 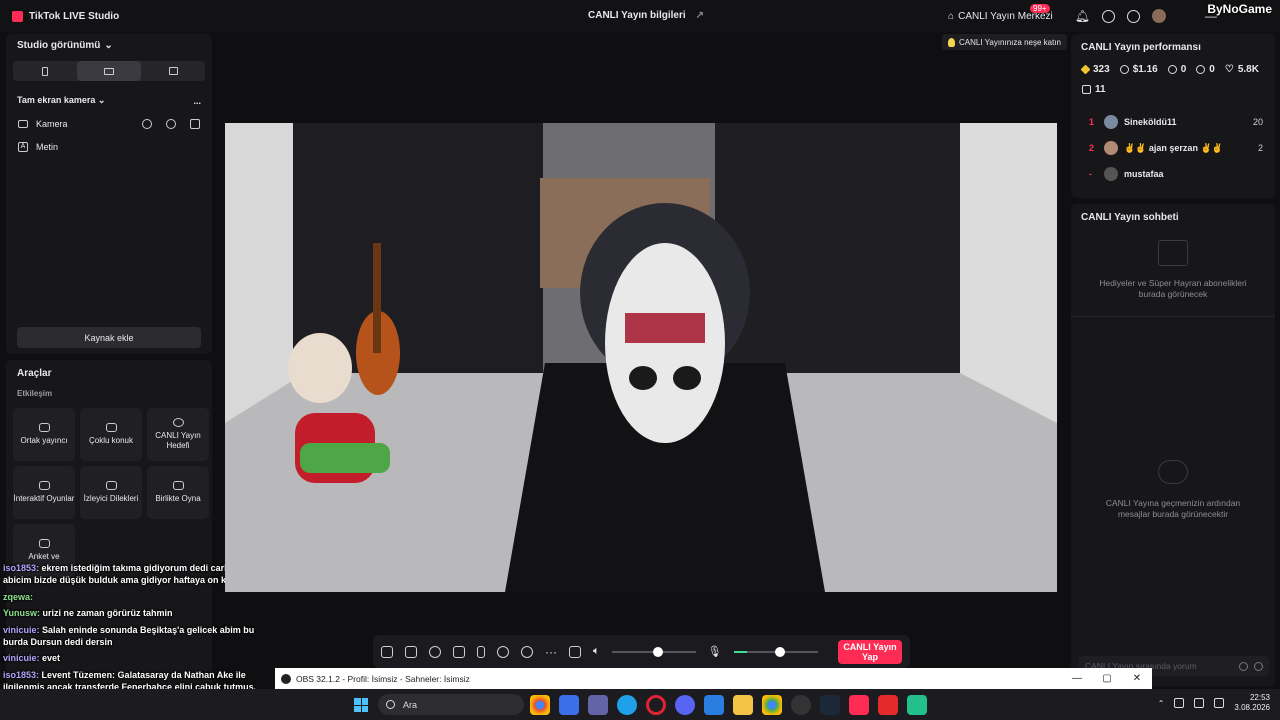 I want to click on add-source-button: Kaynak ekle, so click(x=109, y=337).